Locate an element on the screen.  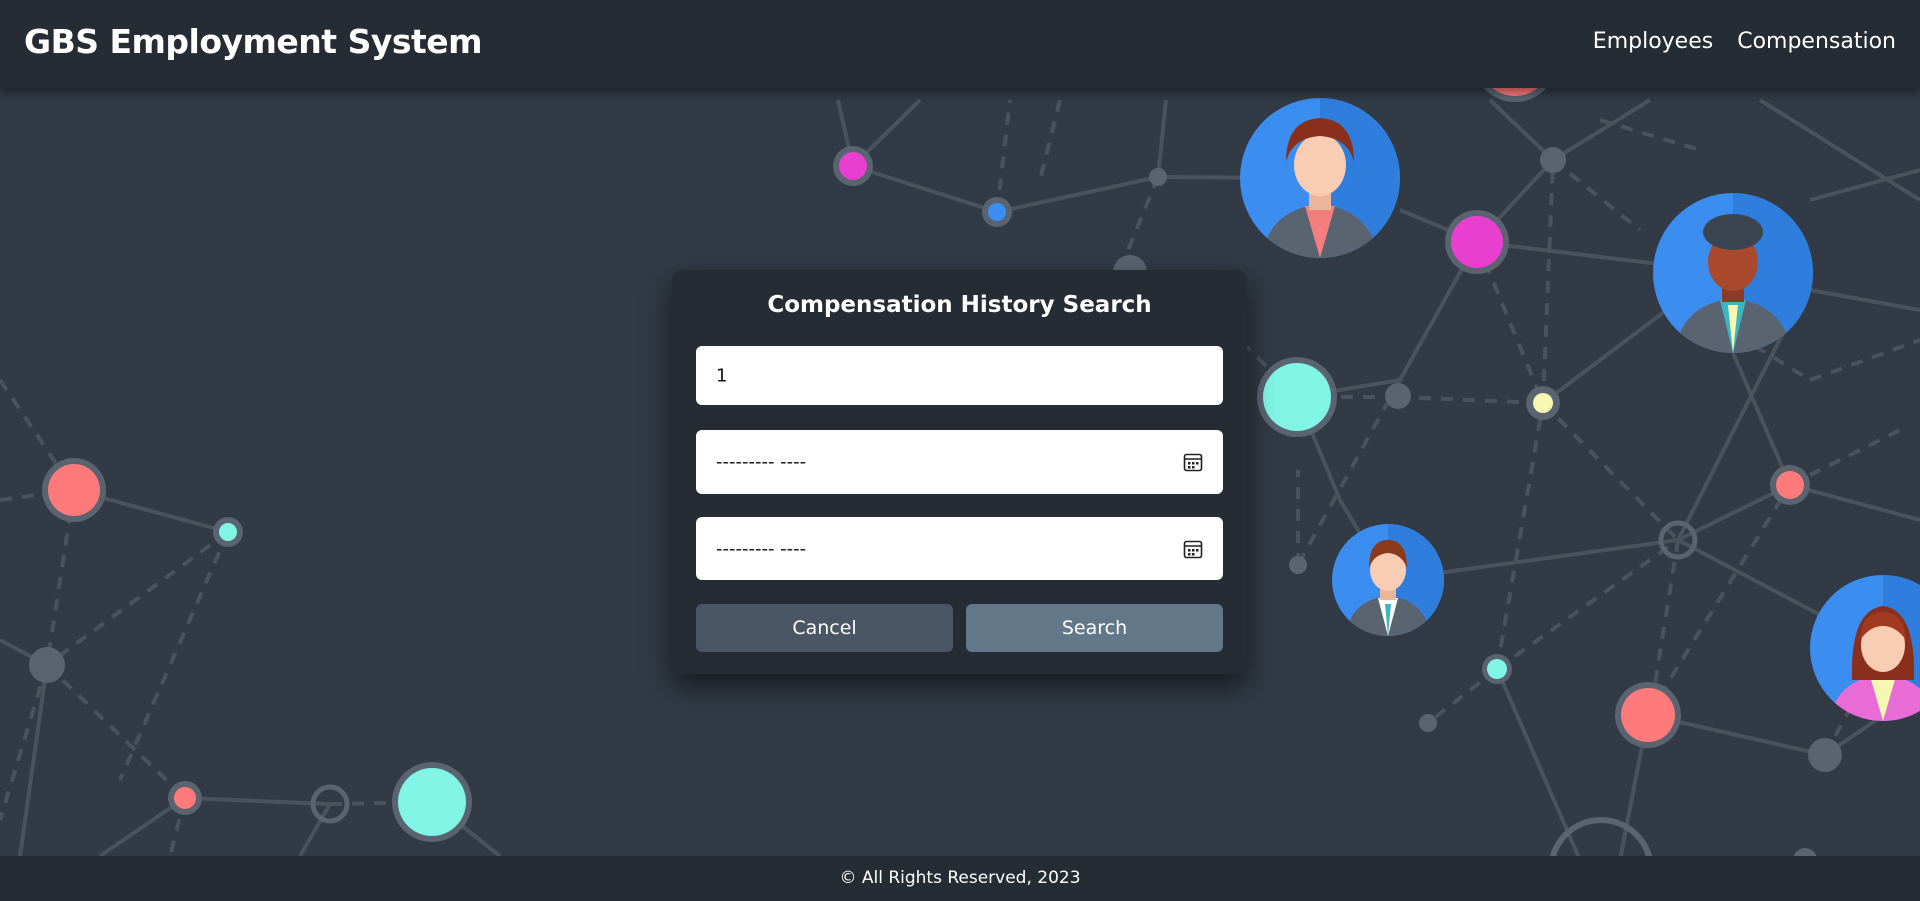
start-date-value: --------- ---- is located at coordinates (761, 462).